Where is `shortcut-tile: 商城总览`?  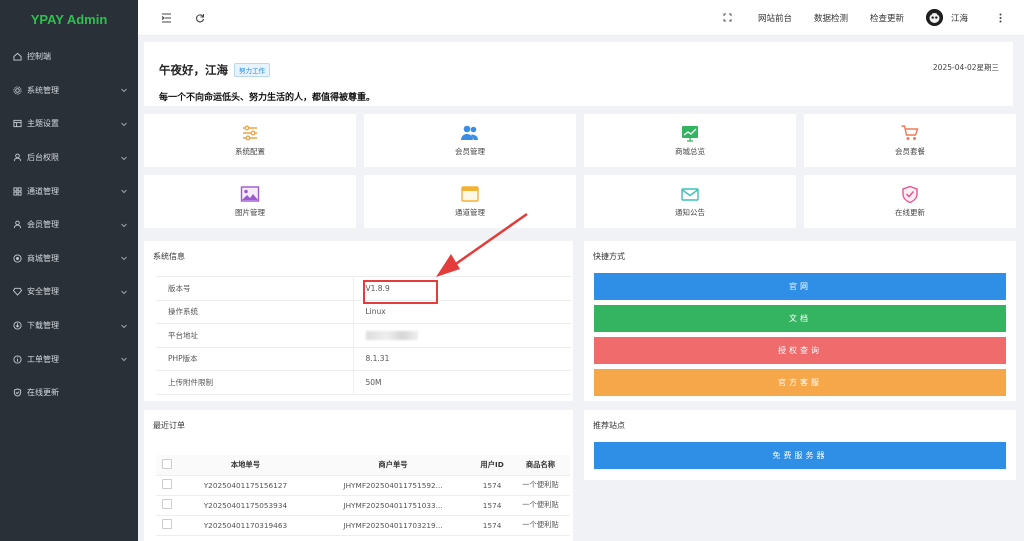
shortcut-tile: 商城总览 is located at coordinates (690, 140).